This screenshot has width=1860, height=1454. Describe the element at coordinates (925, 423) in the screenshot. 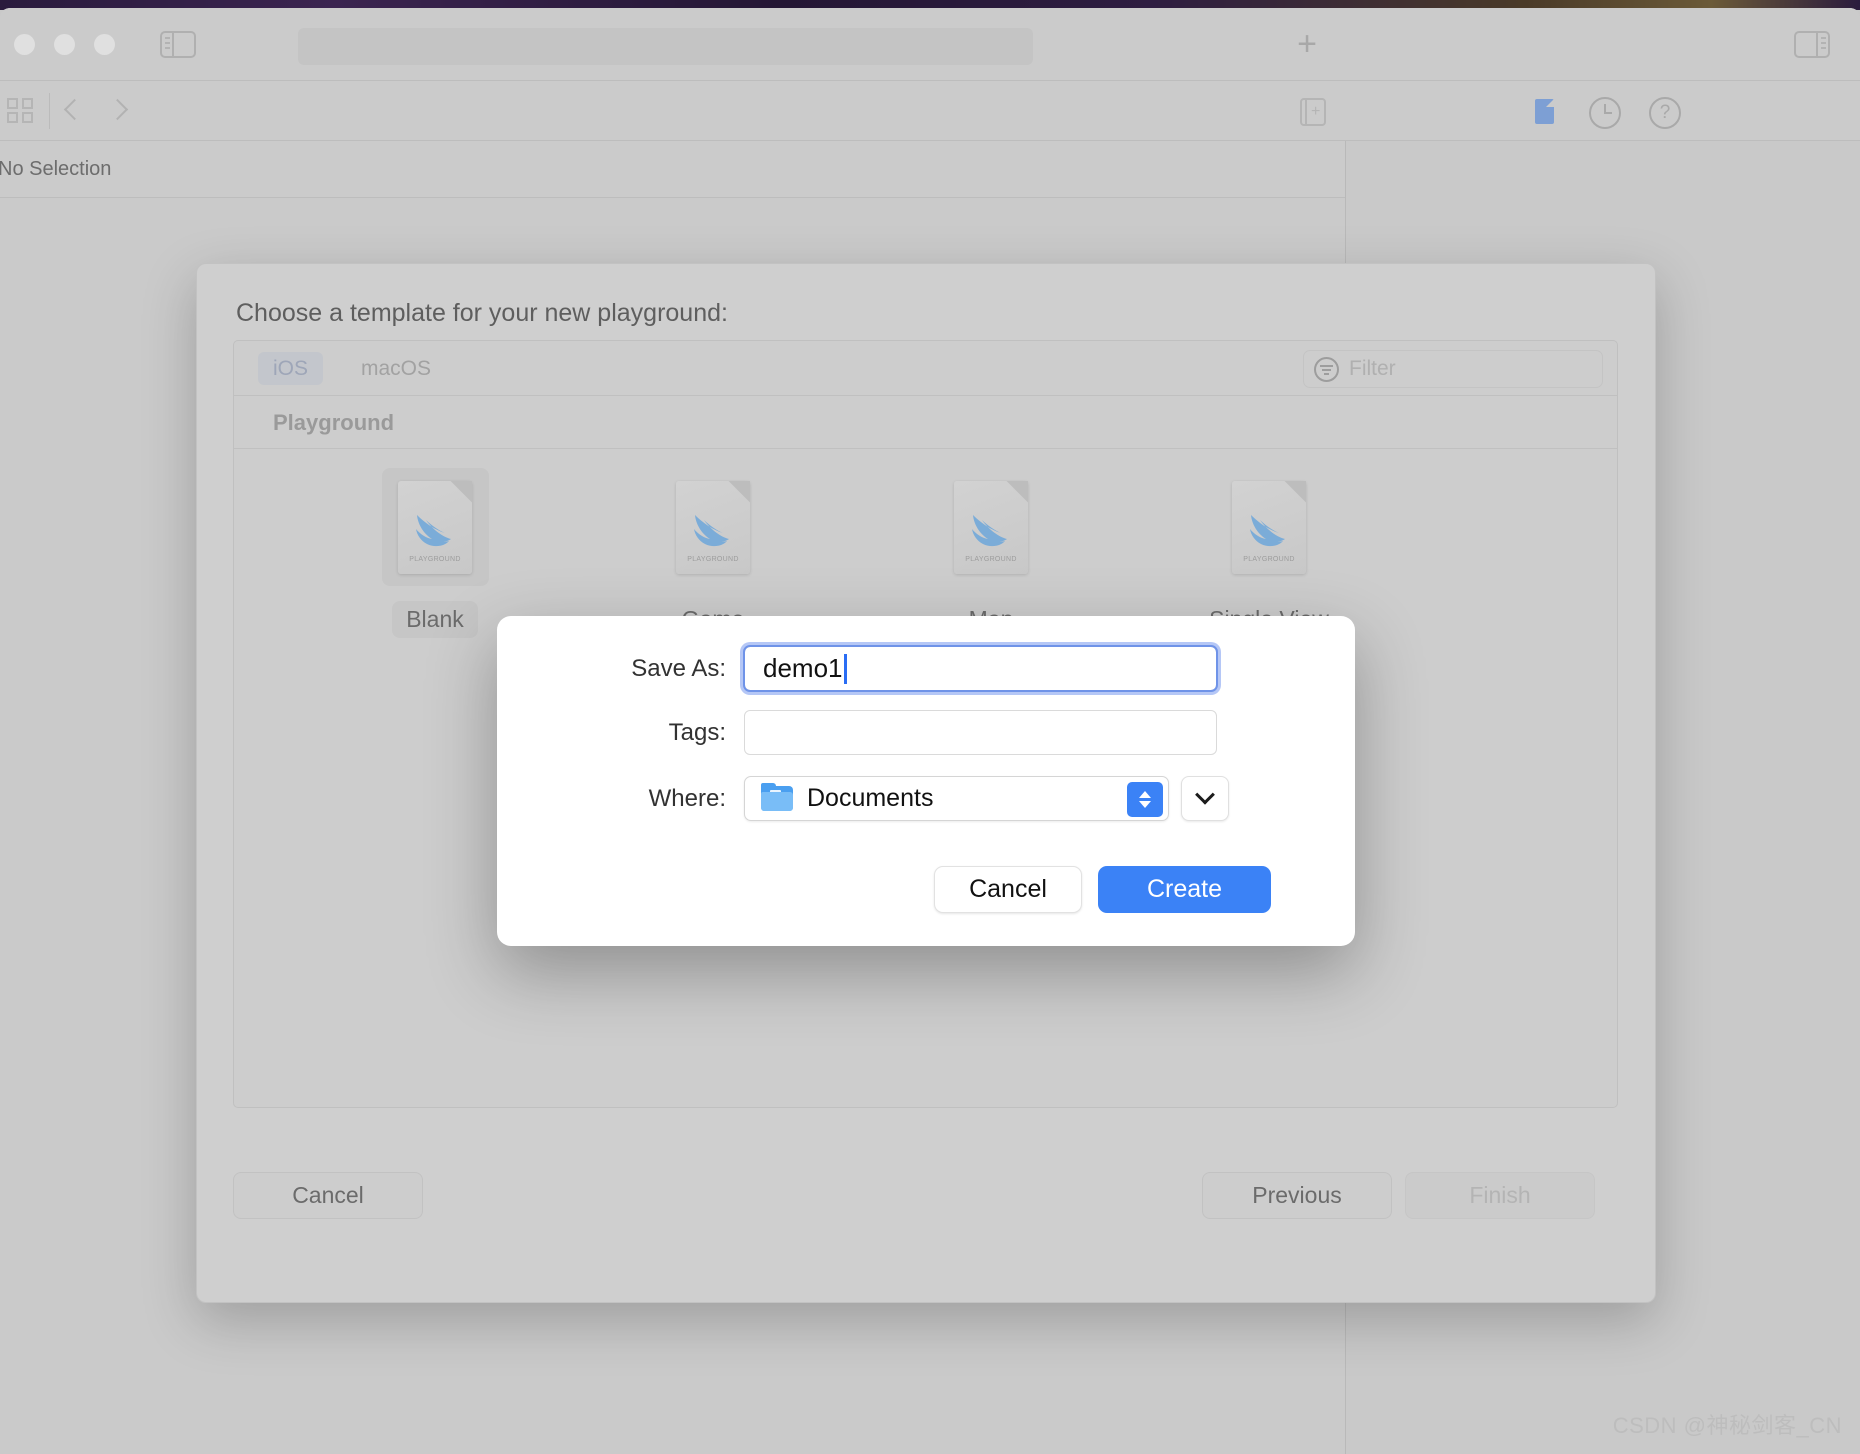

I see `section-header: Playground` at that location.